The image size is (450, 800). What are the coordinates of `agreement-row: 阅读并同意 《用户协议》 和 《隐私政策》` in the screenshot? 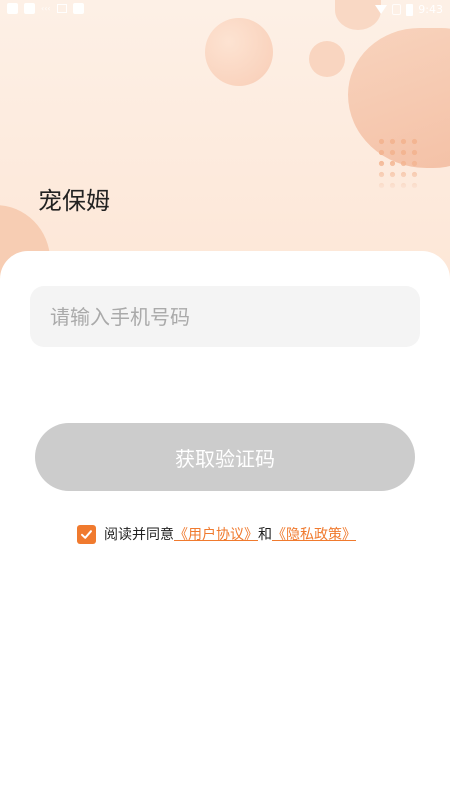 It's located at (216, 534).